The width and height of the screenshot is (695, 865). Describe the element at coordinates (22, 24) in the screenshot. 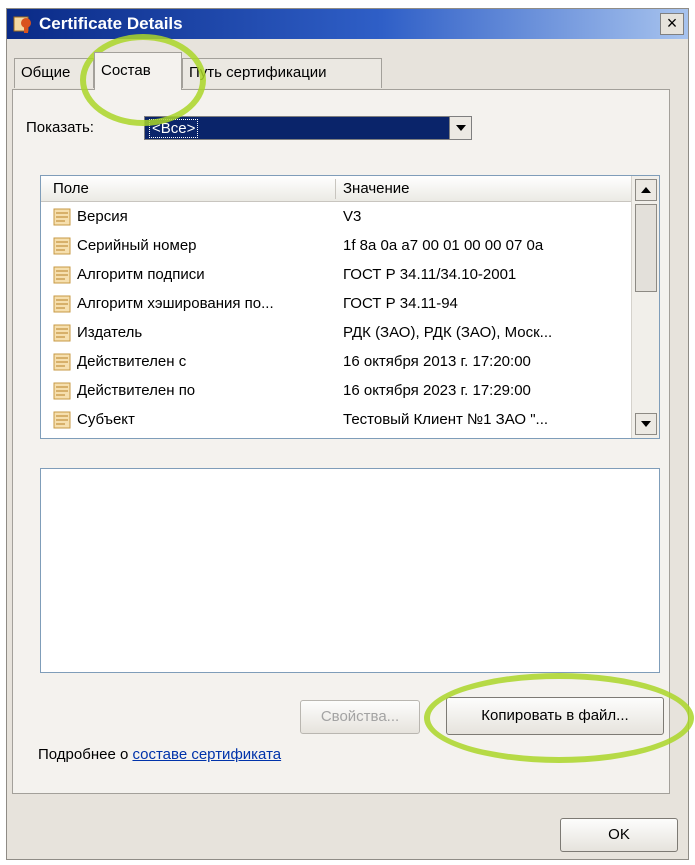

I see `certificate-icon` at that location.